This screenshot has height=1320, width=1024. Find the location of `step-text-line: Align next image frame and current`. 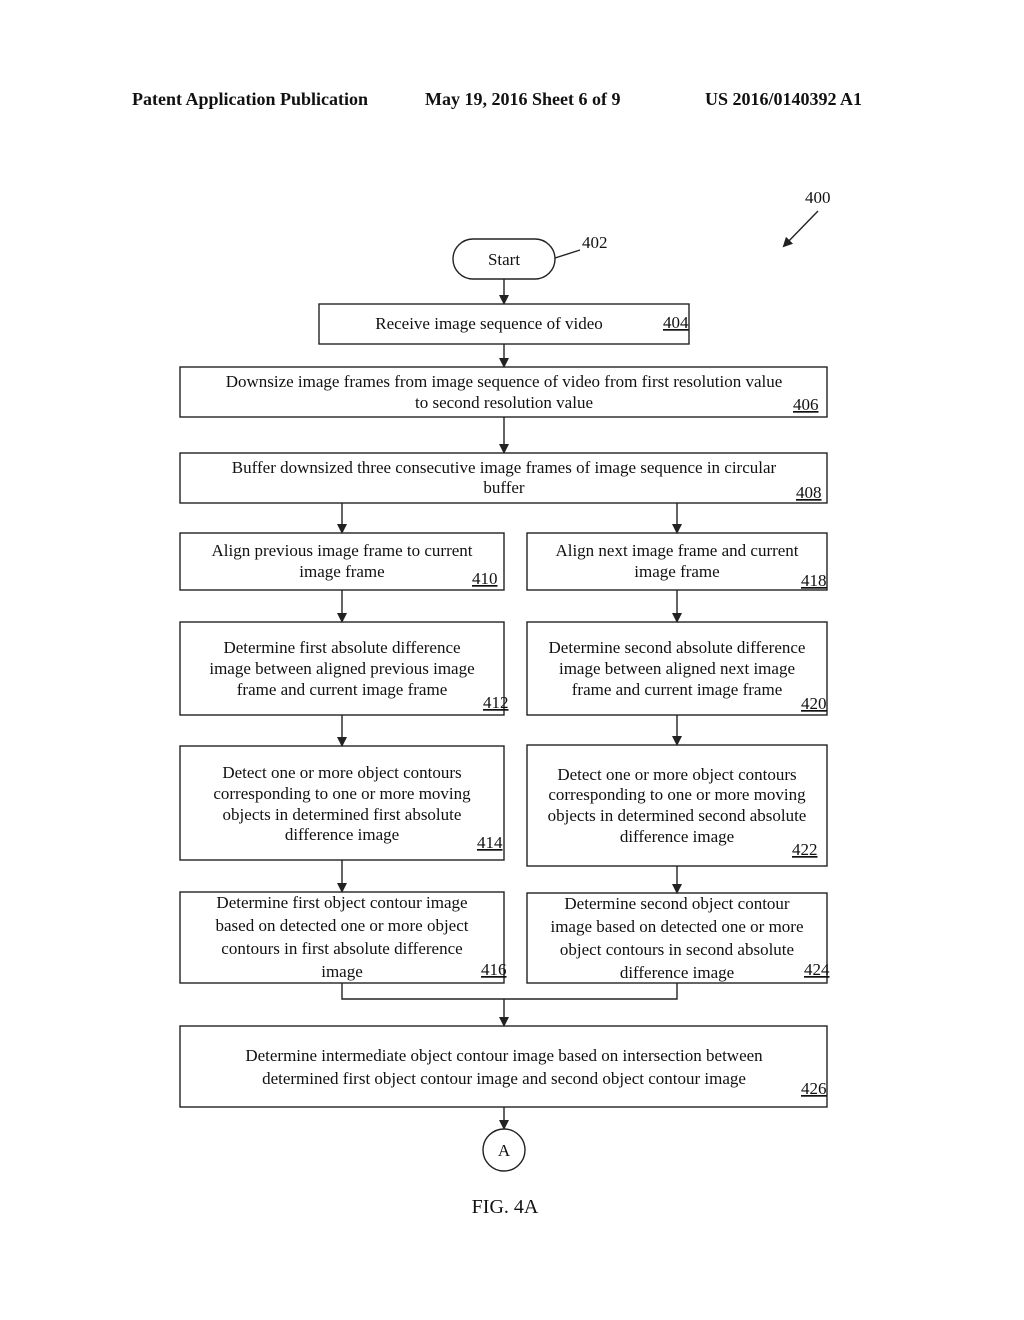

step-text-line: Align next image frame and current is located at coordinates (676, 550).